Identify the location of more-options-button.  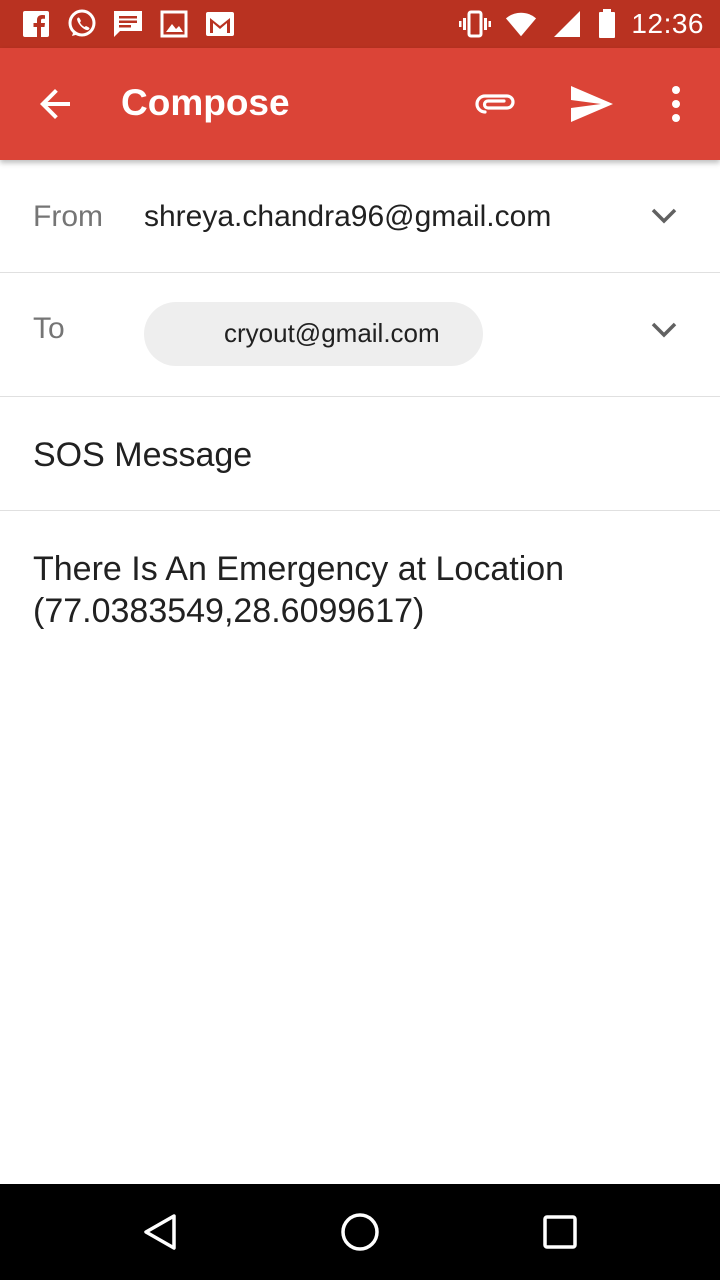
(676, 104).